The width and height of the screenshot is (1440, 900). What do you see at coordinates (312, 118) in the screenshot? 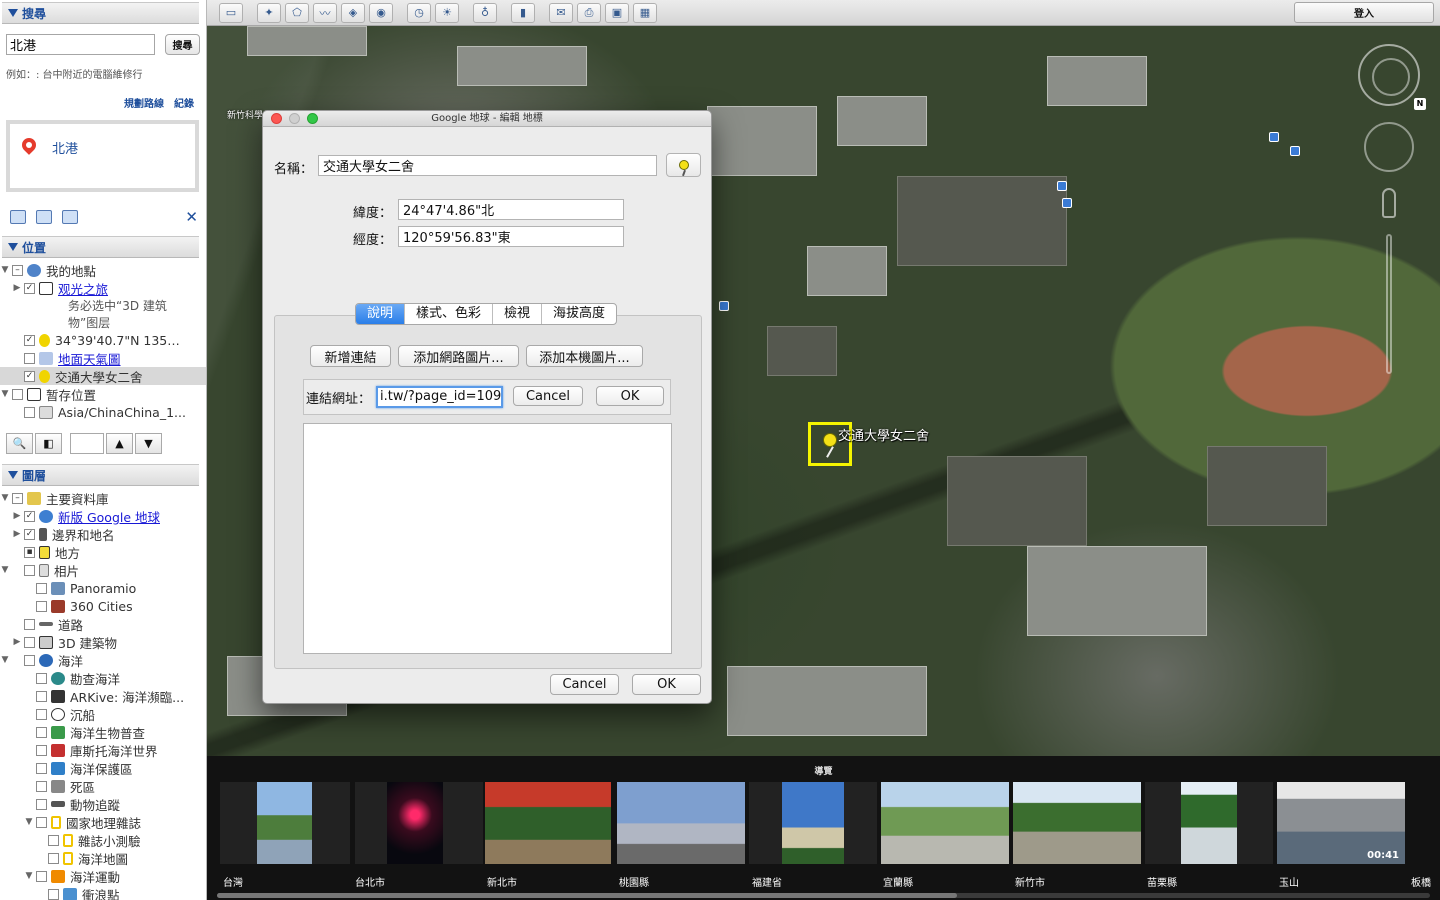
I see `zoom-window-icon` at bounding box center [312, 118].